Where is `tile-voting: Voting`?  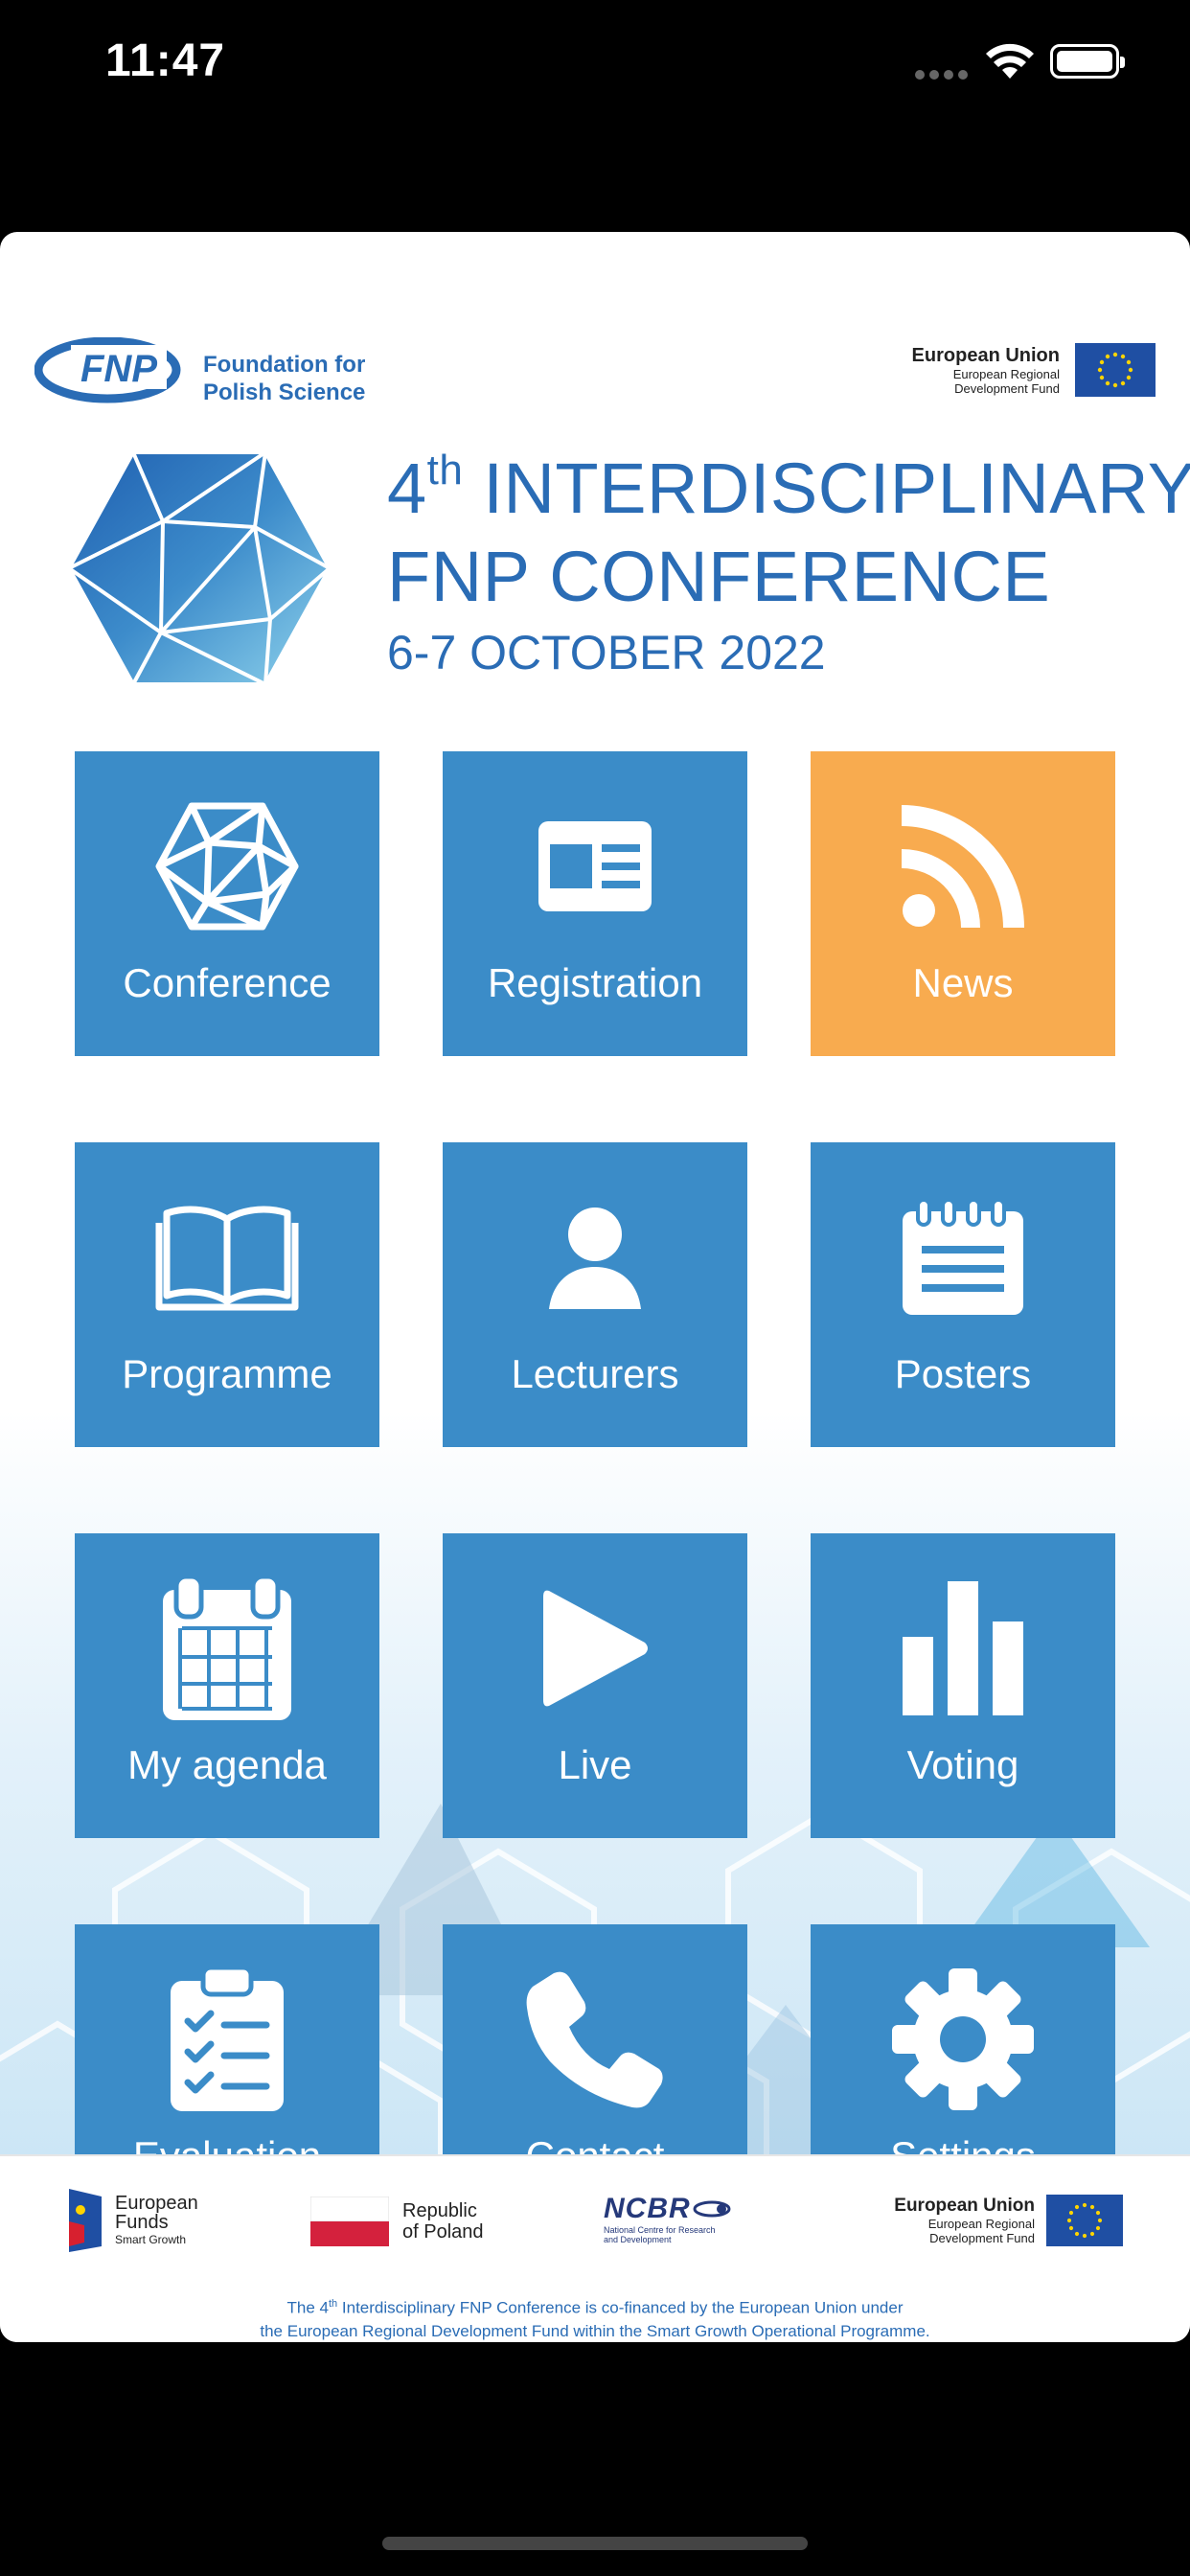
tile-voting: Voting is located at coordinates (963, 1685).